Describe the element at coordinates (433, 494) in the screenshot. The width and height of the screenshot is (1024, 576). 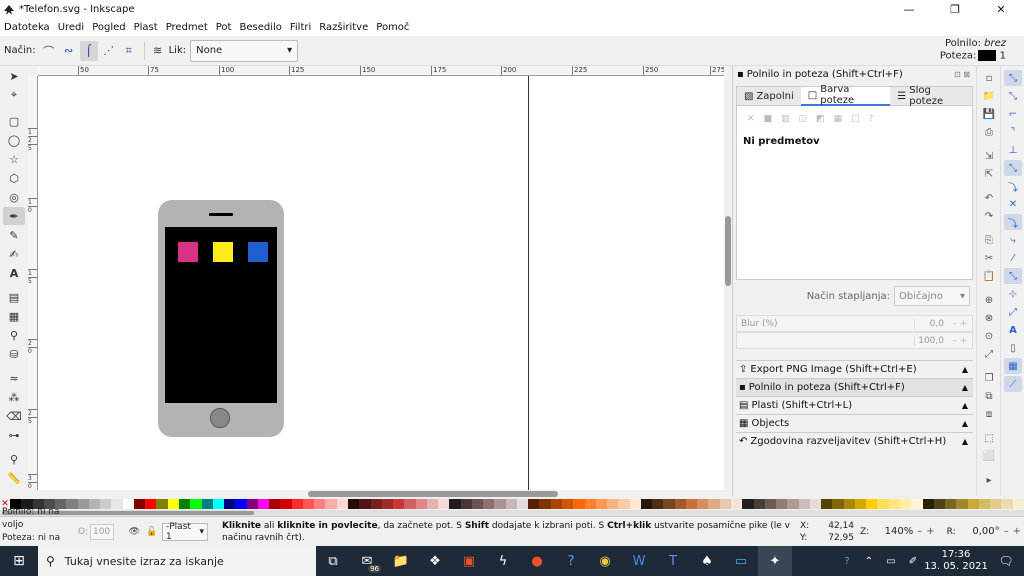
I see `scrollbar-thumb` at that location.